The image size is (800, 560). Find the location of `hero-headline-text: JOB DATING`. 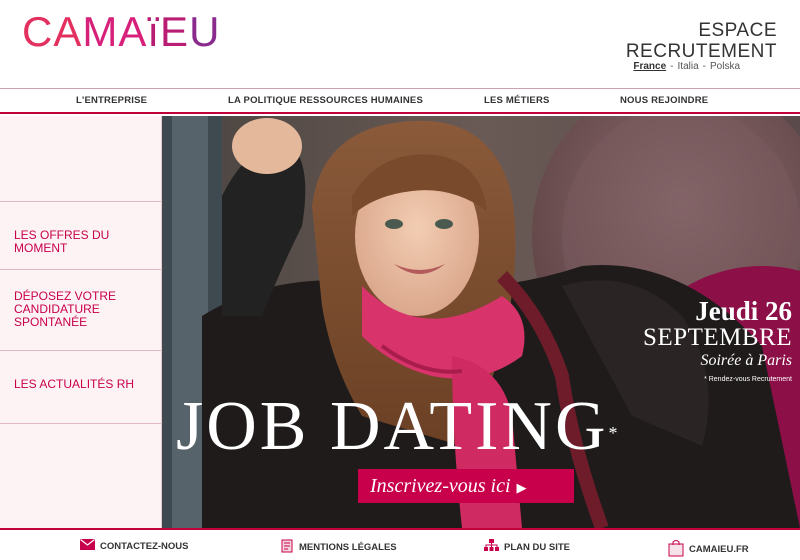

hero-headline-text: JOB DATING is located at coordinates (392, 426).